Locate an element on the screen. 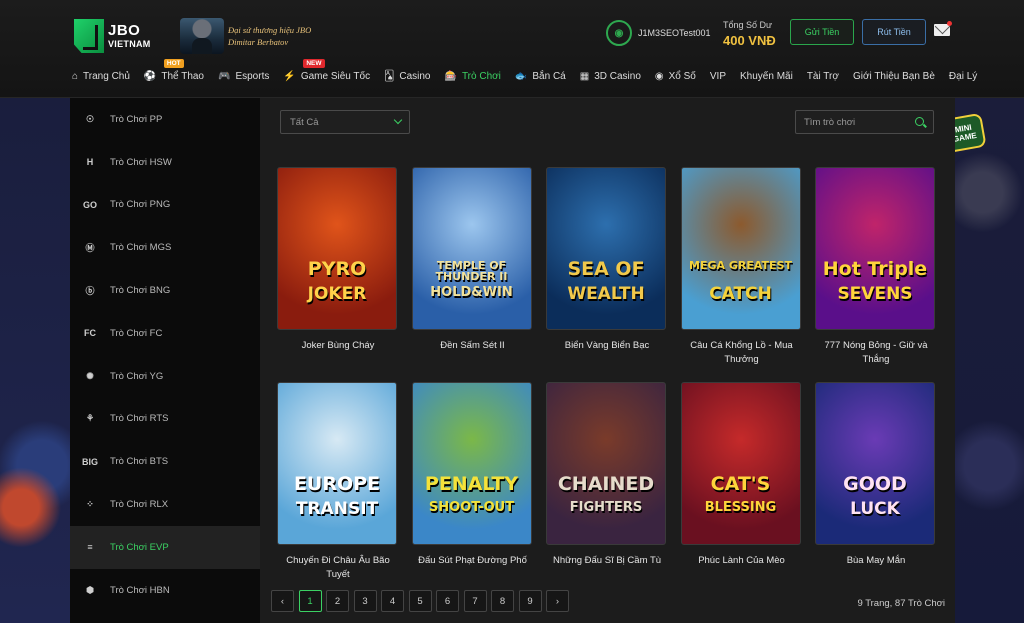  sidebar-item-label: Trò Chơi RTS is located at coordinates (139, 419).